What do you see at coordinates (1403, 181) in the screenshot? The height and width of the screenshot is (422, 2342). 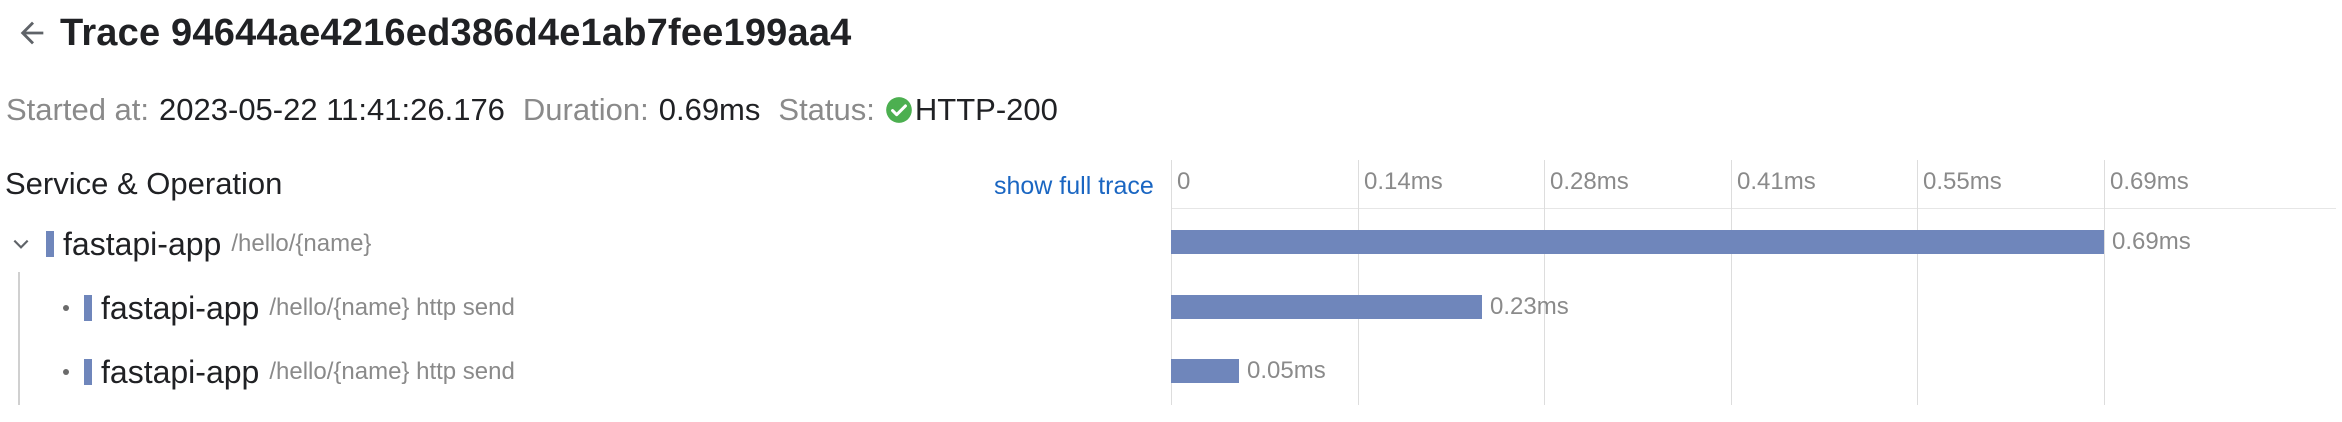 I see `axis-tick-label: 0.14ms` at bounding box center [1403, 181].